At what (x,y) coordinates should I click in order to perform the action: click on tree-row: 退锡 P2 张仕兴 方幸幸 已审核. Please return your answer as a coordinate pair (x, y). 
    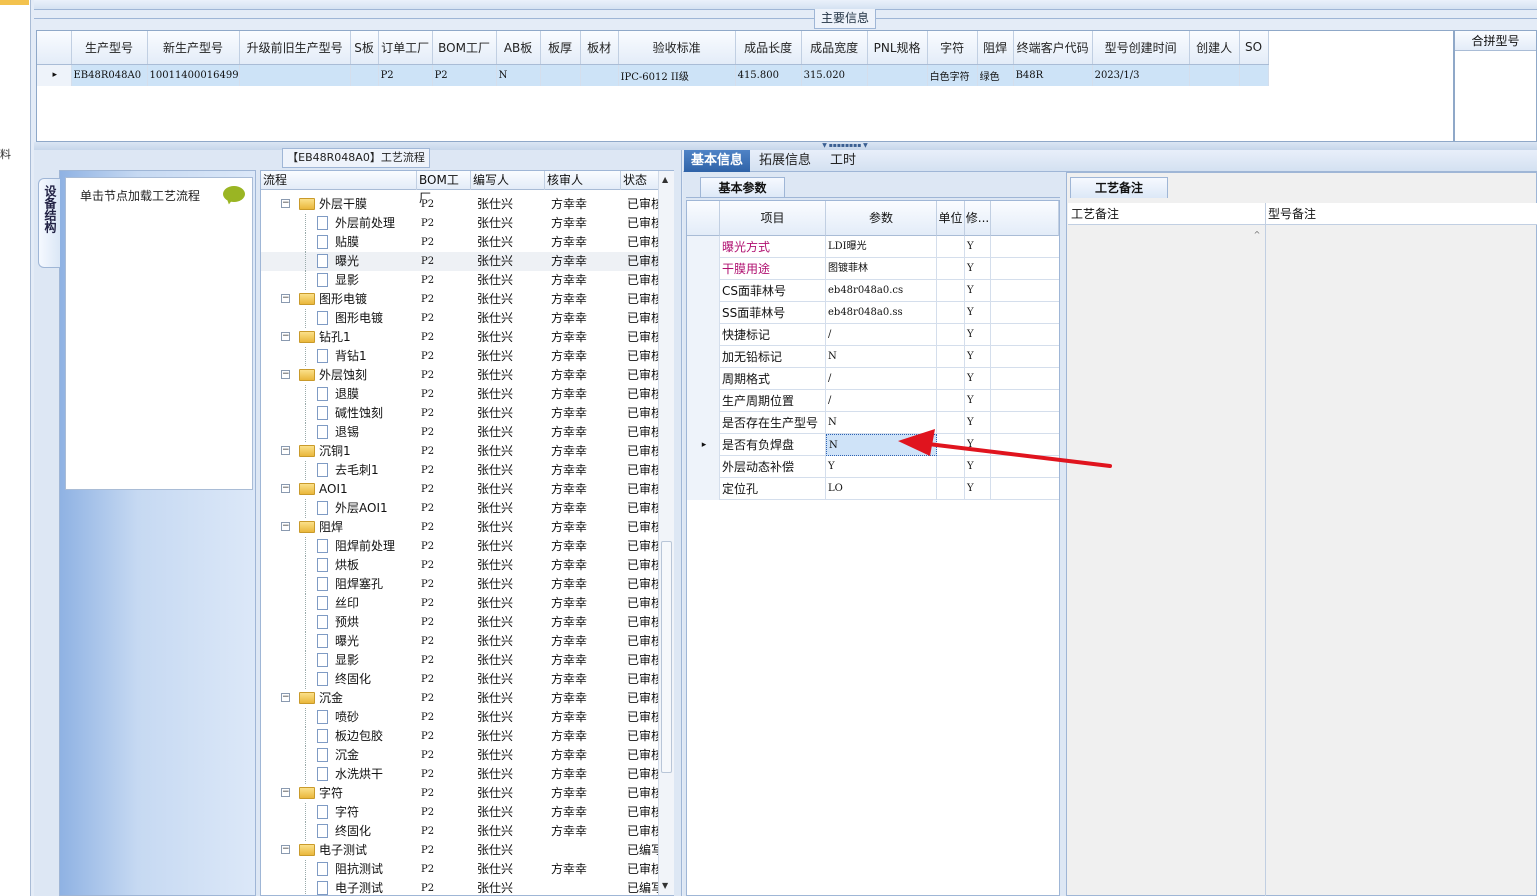
    Looking at the image, I should click on (461, 432).